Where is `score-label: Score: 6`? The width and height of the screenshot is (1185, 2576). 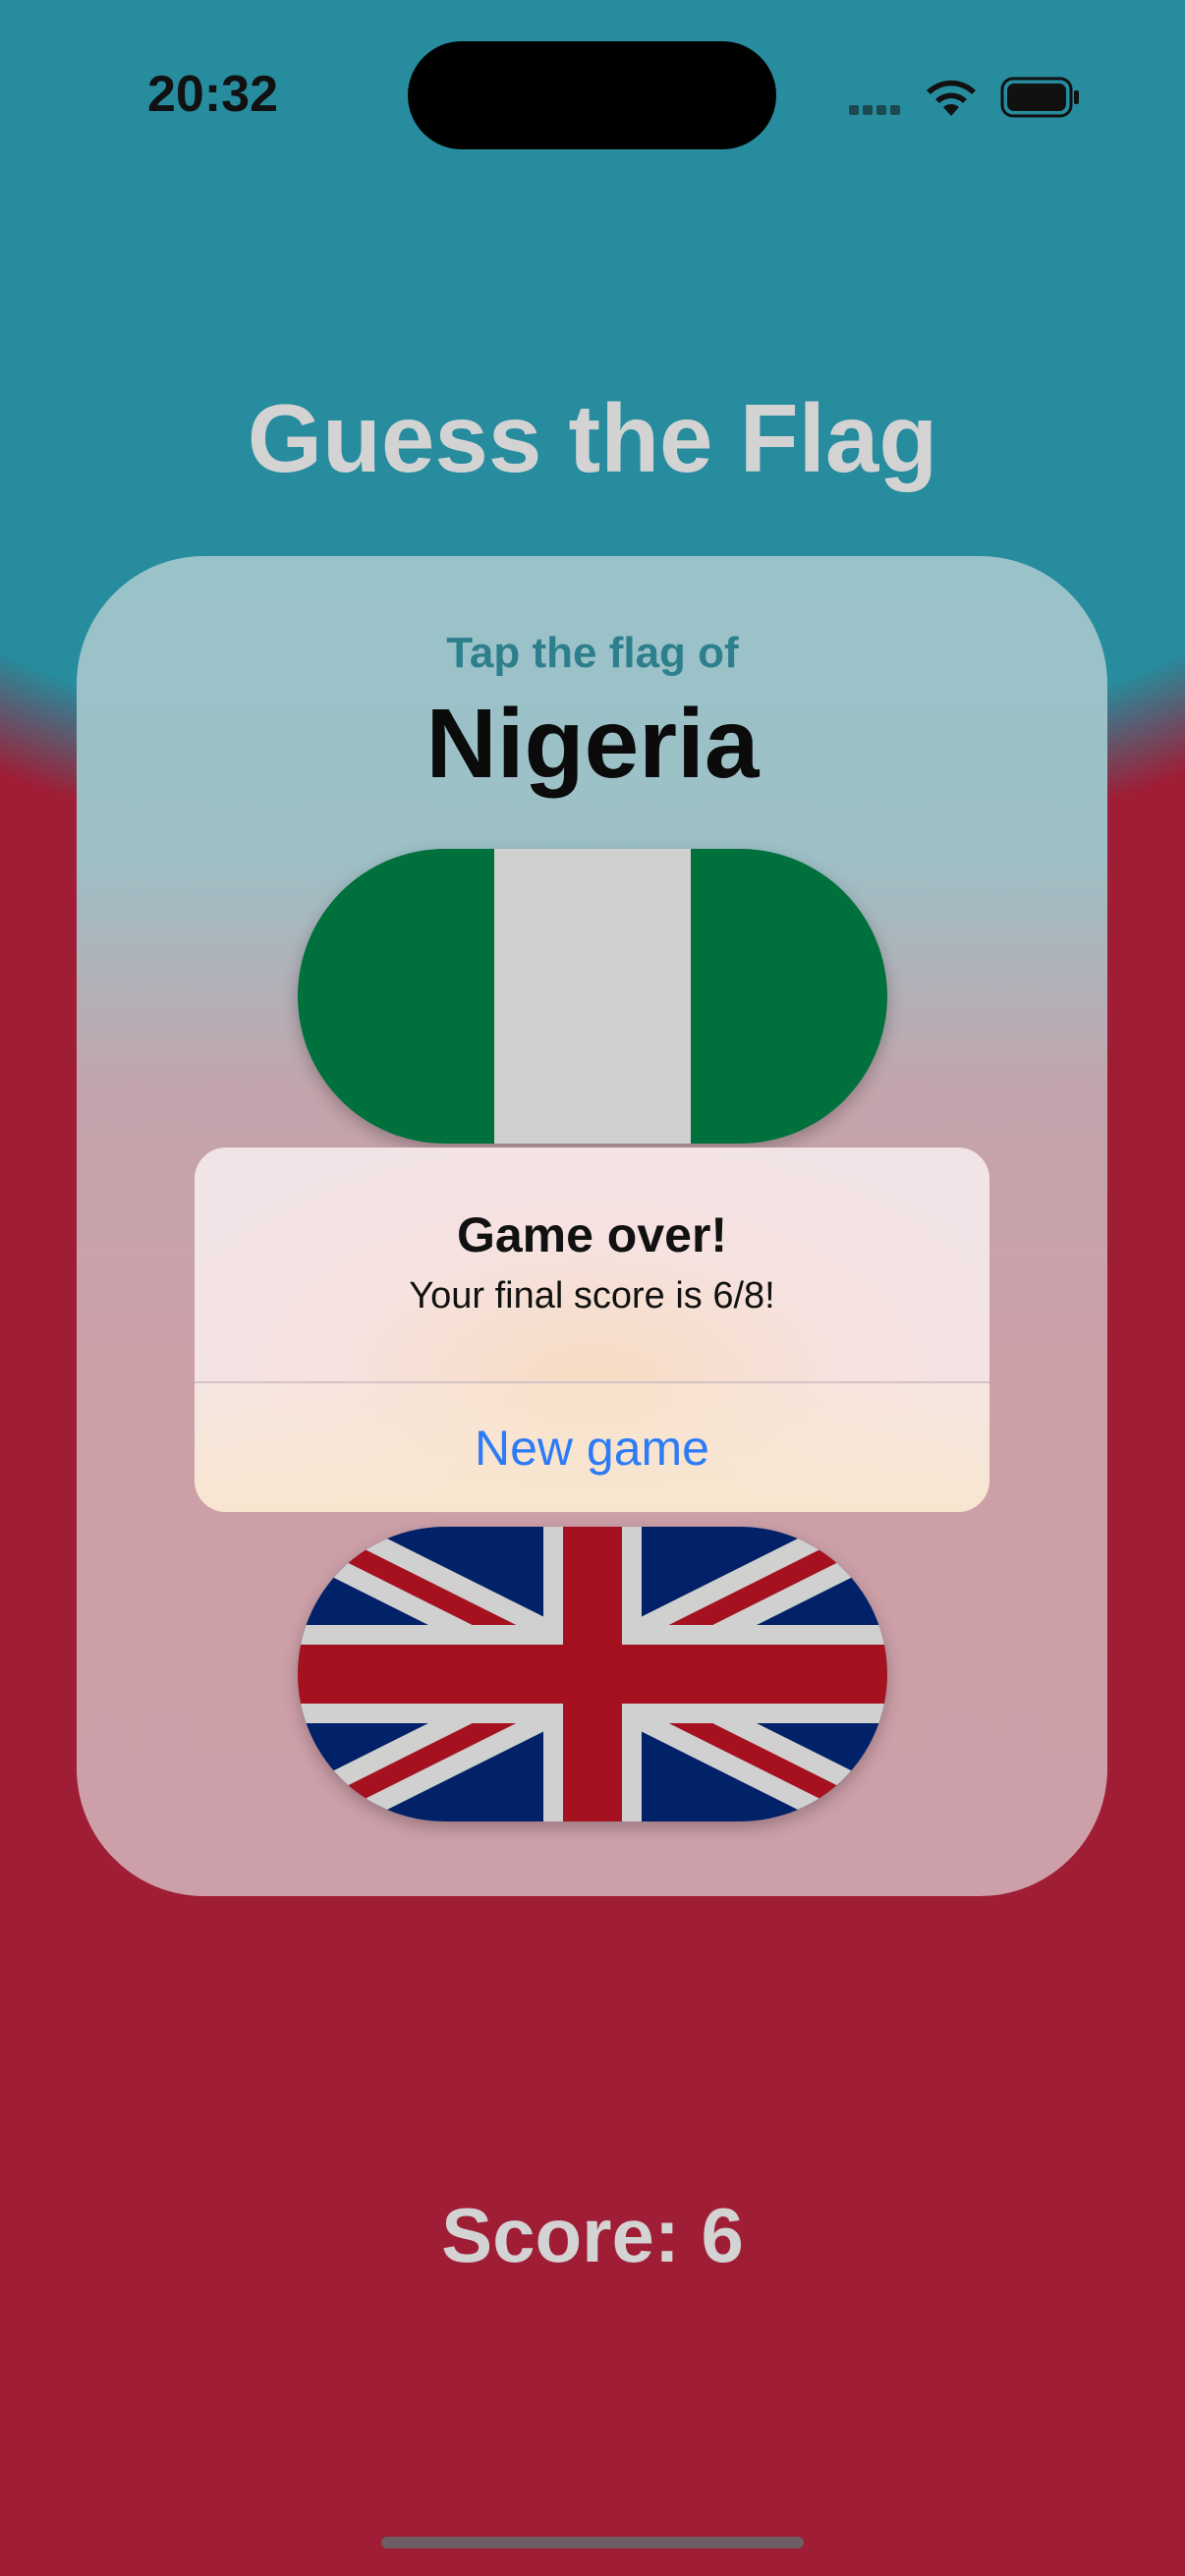
score-label: Score: 6 is located at coordinates (592, 2235).